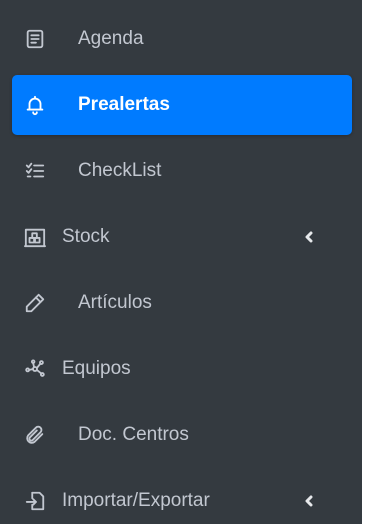 Image resolution: width=367 pixels, height=531 pixels. I want to click on network-icon, so click(41, 369).